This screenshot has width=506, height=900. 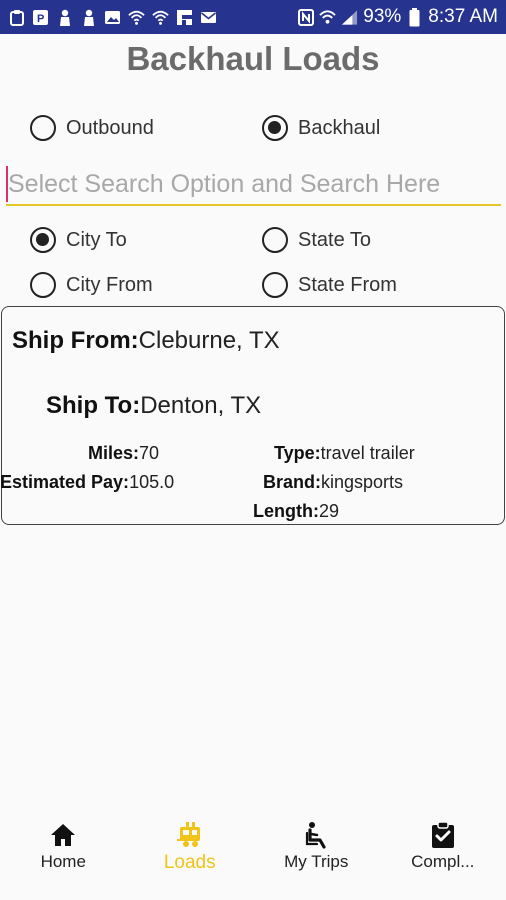 I want to click on estimated-pay-label: Estimated Pay:, so click(x=65, y=482).